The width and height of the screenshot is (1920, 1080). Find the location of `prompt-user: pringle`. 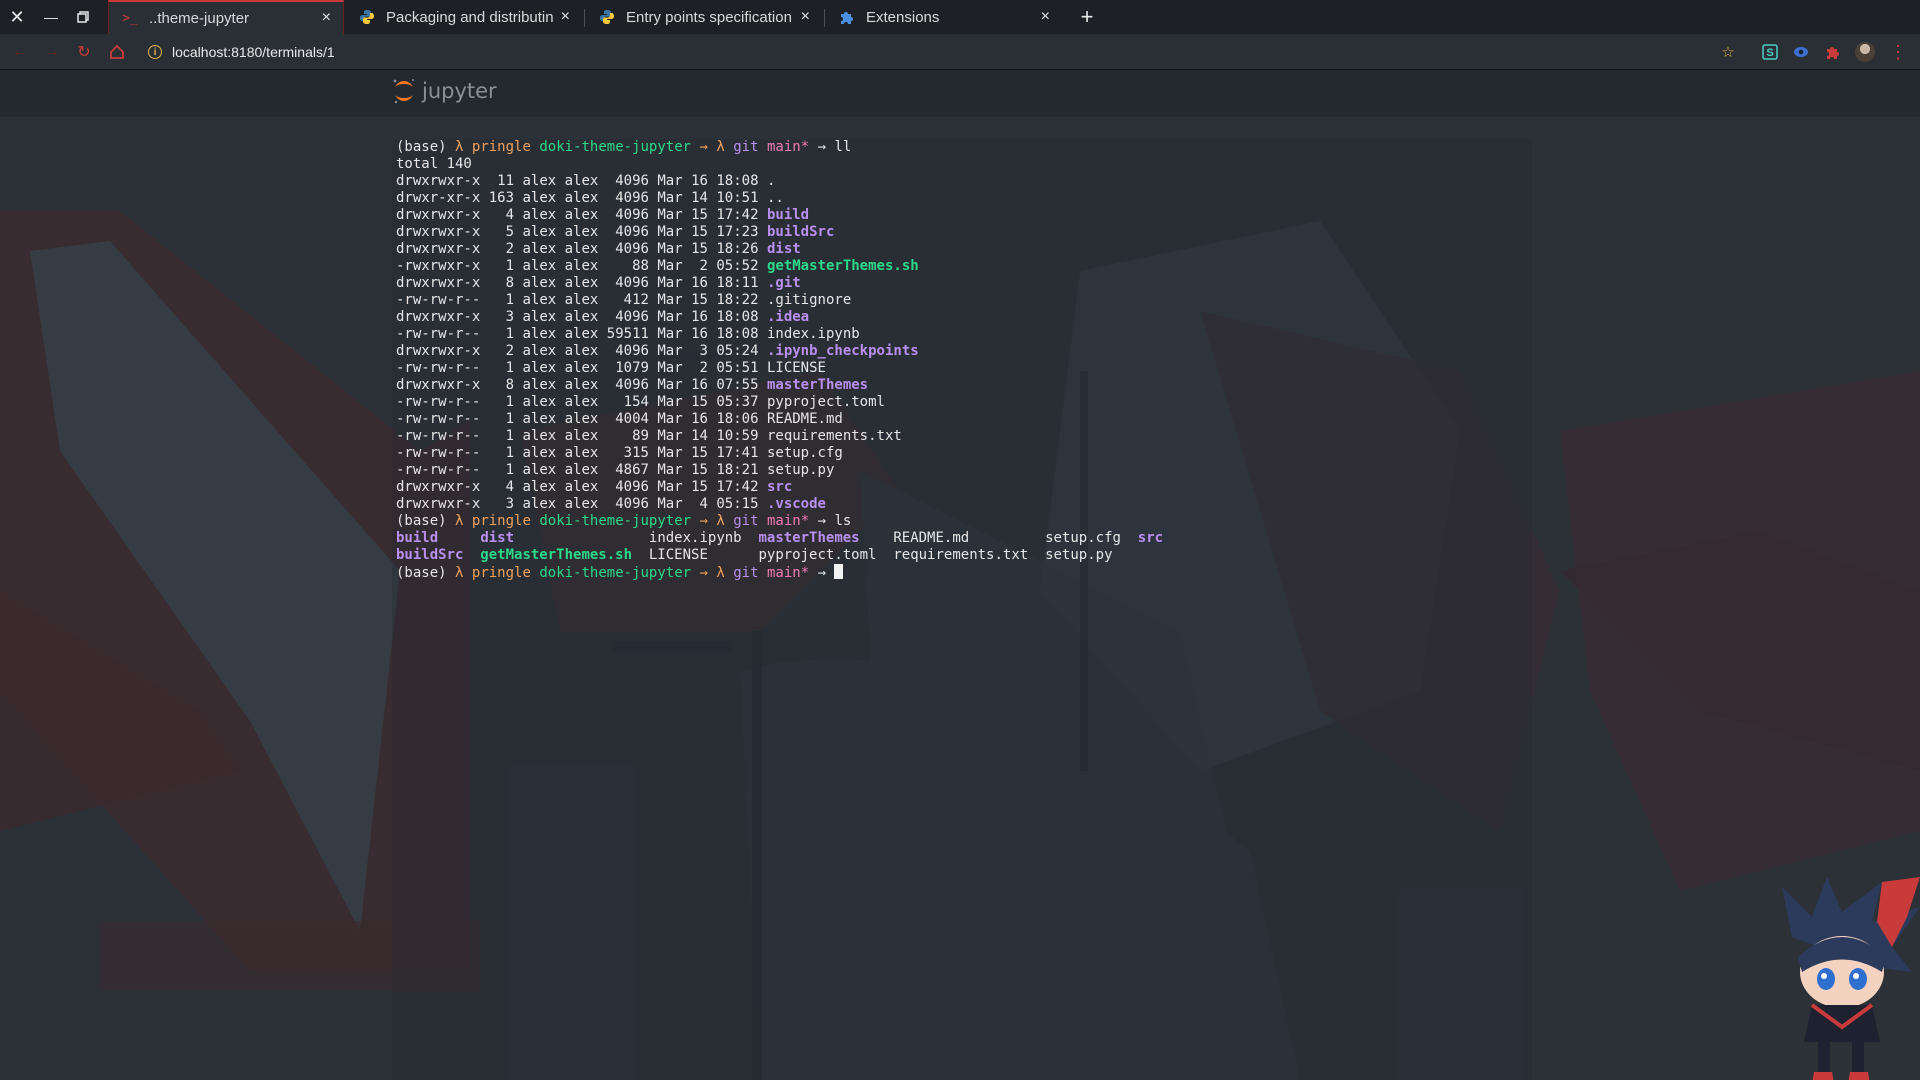

prompt-user: pringle is located at coordinates (501, 147).